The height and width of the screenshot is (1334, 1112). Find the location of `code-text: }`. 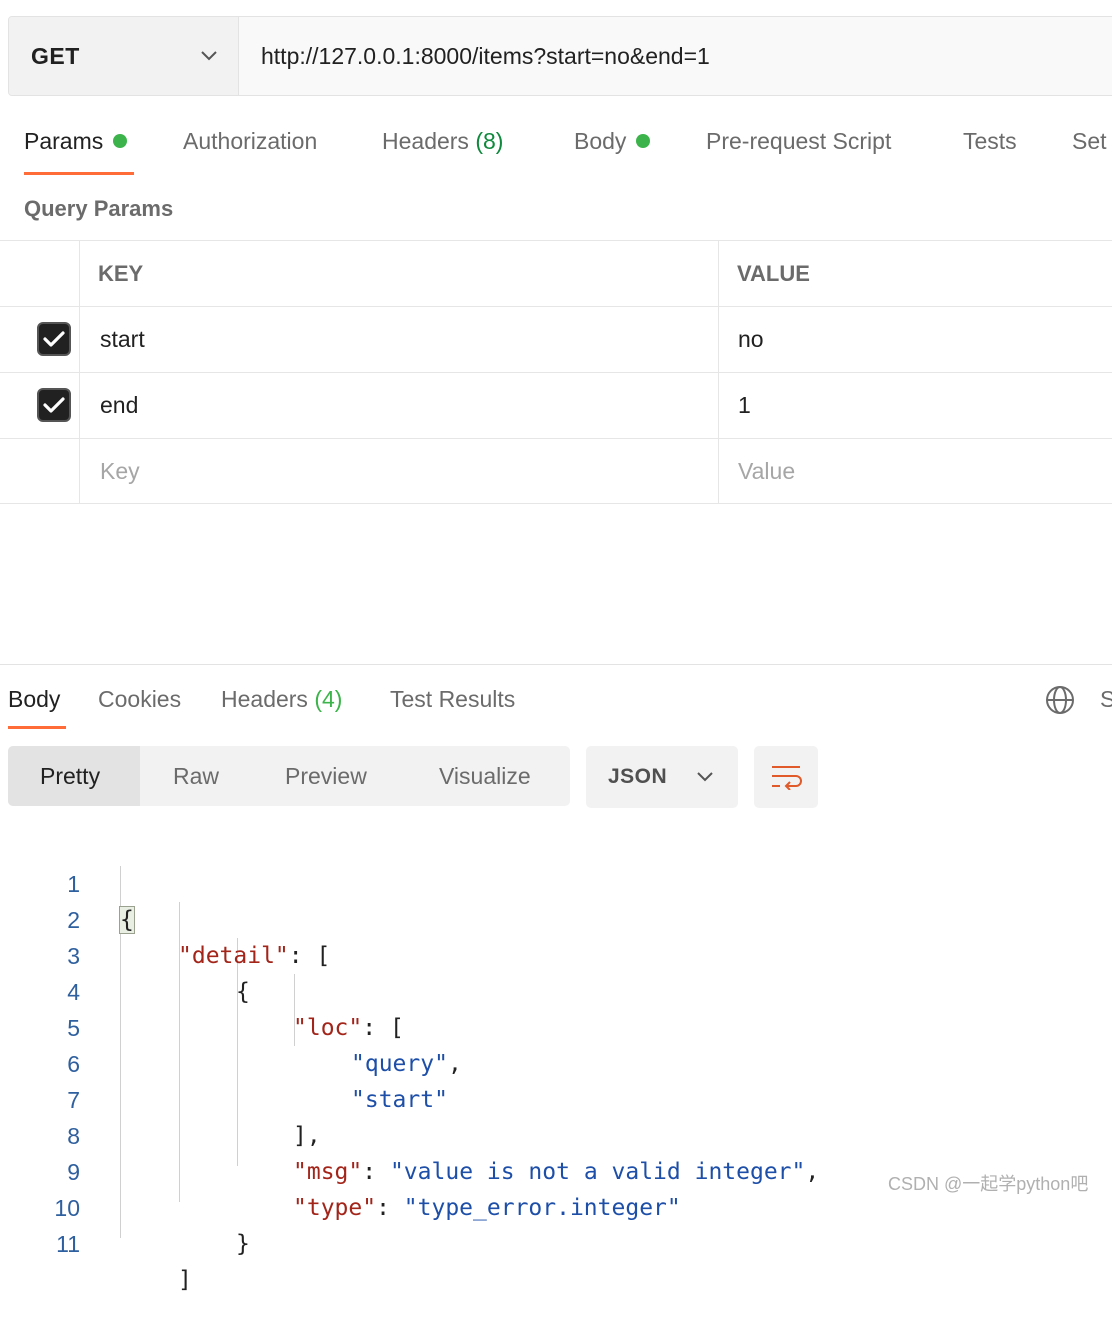

code-text: } is located at coordinates (243, 1244).